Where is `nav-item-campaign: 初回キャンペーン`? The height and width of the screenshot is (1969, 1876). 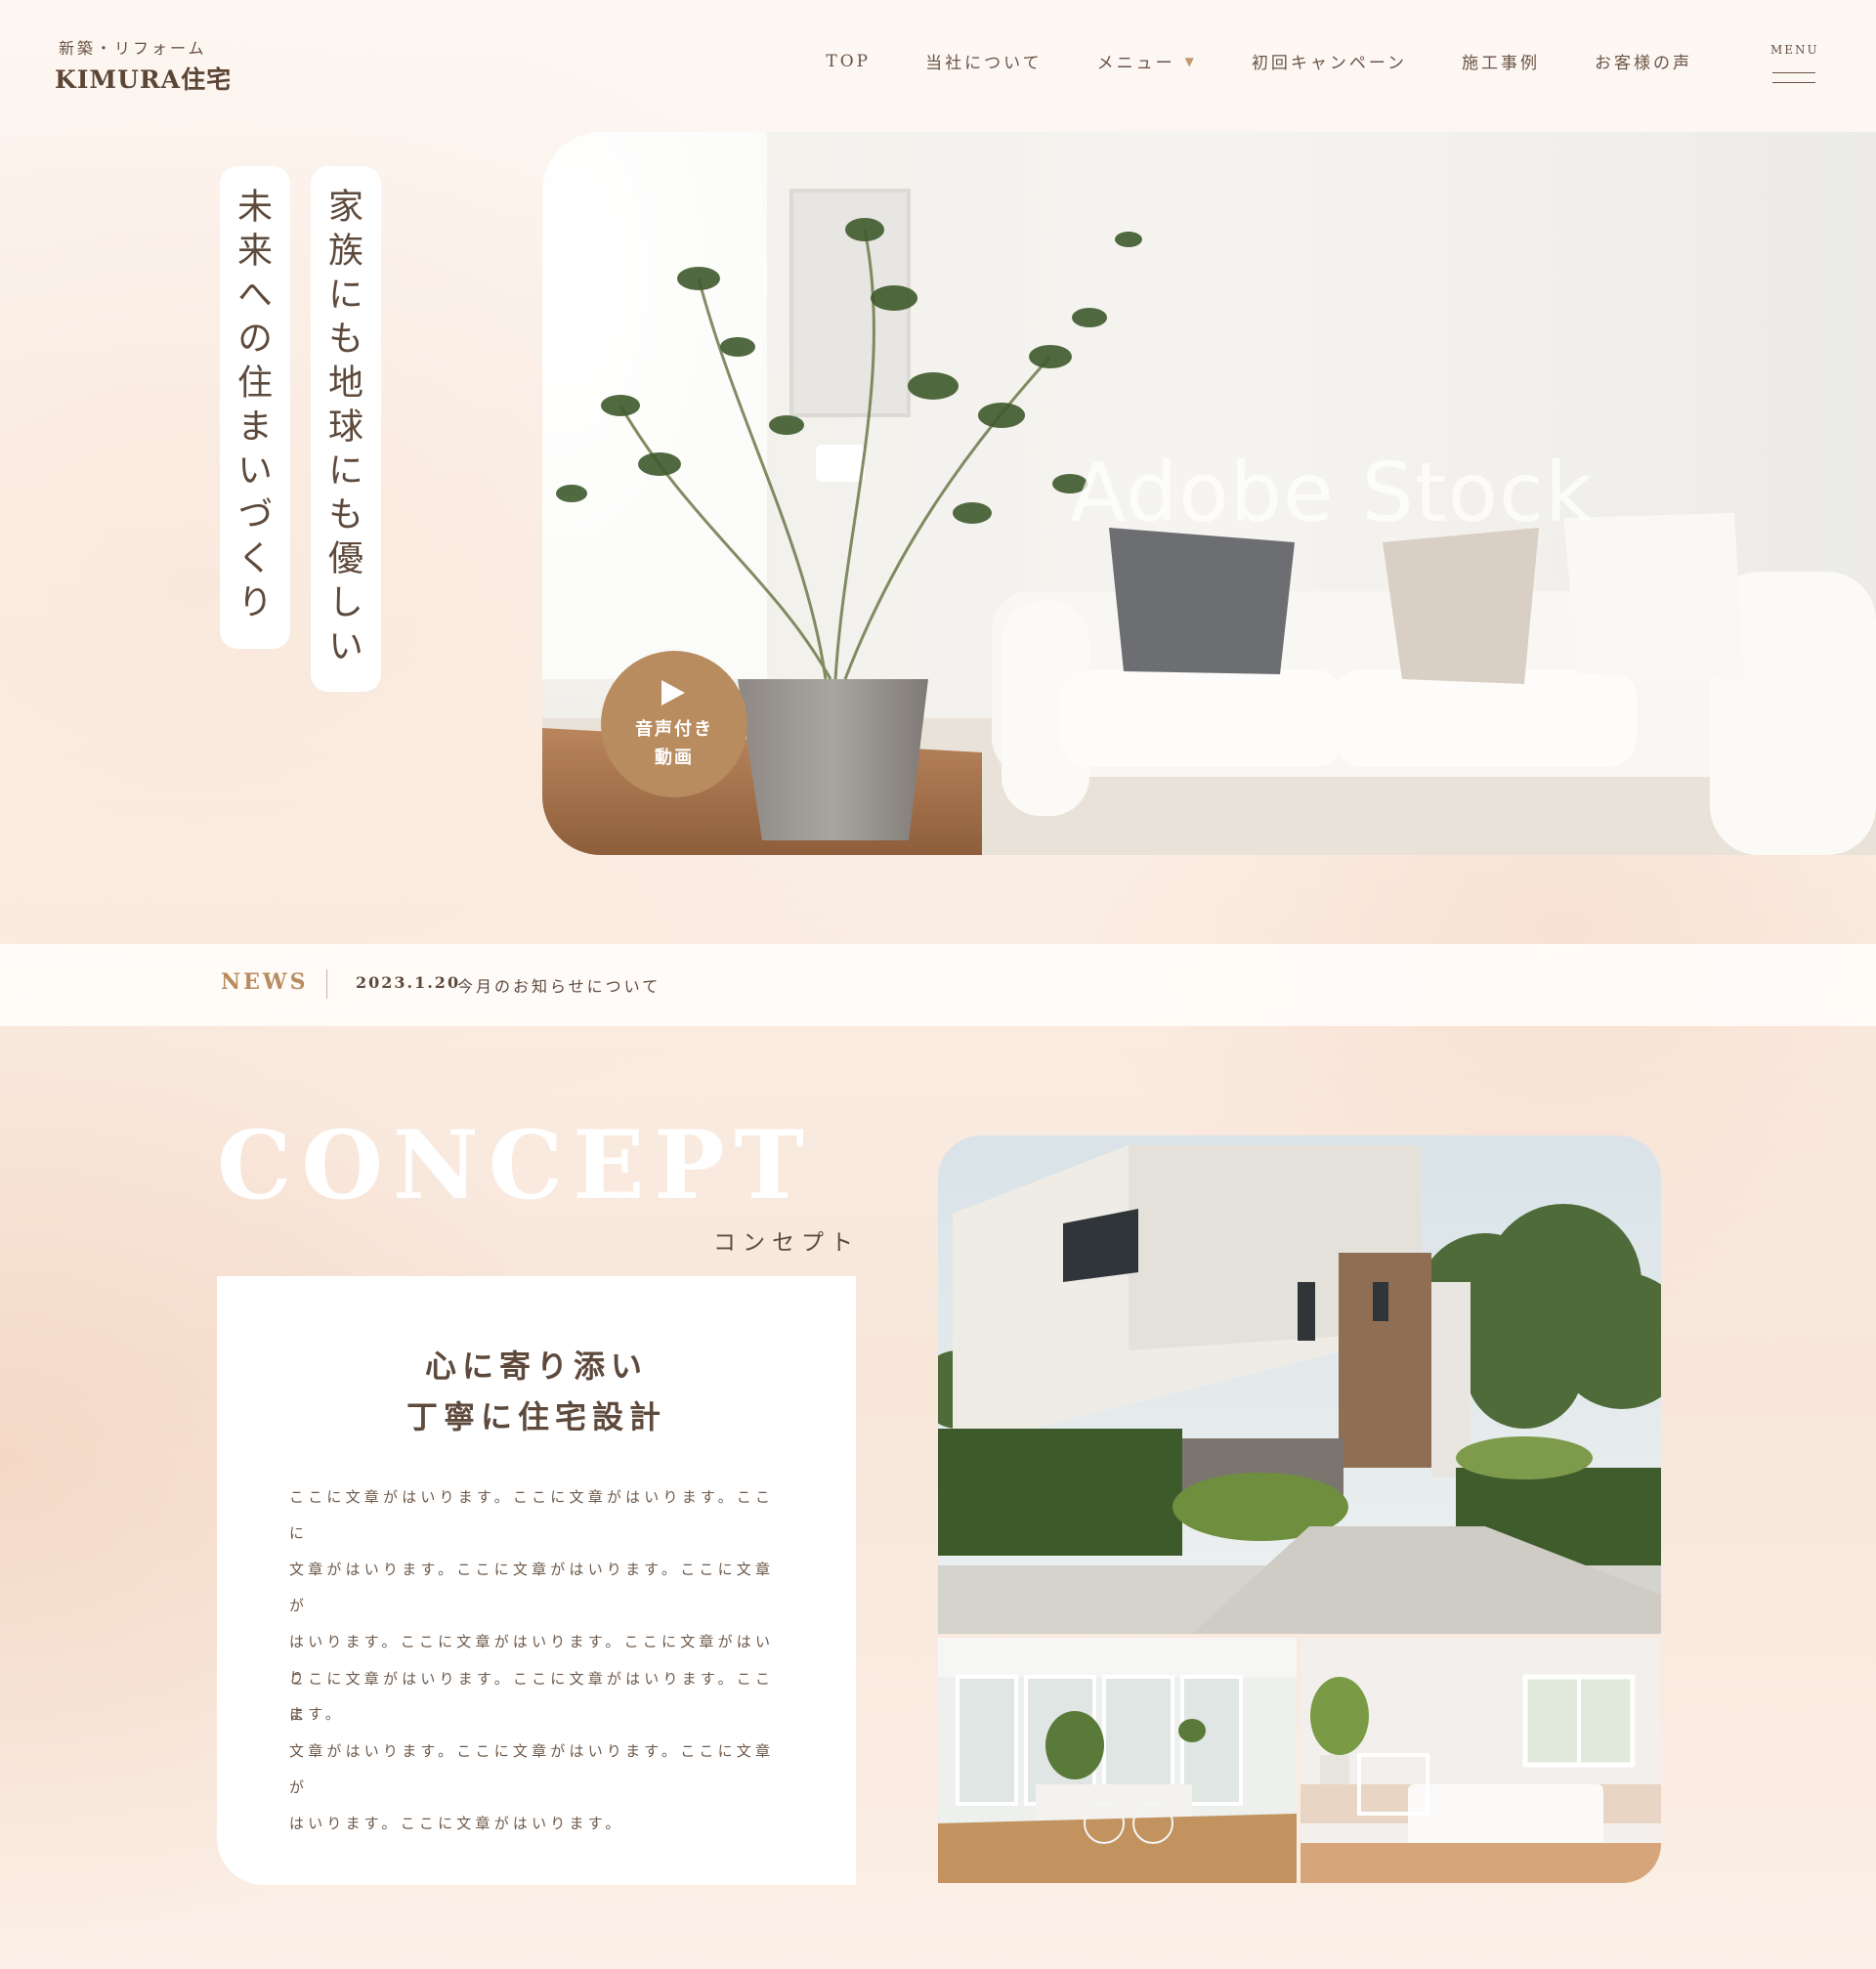
nav-item-campaign: 初回キャンペーン is located at coordinates (1329, 61).